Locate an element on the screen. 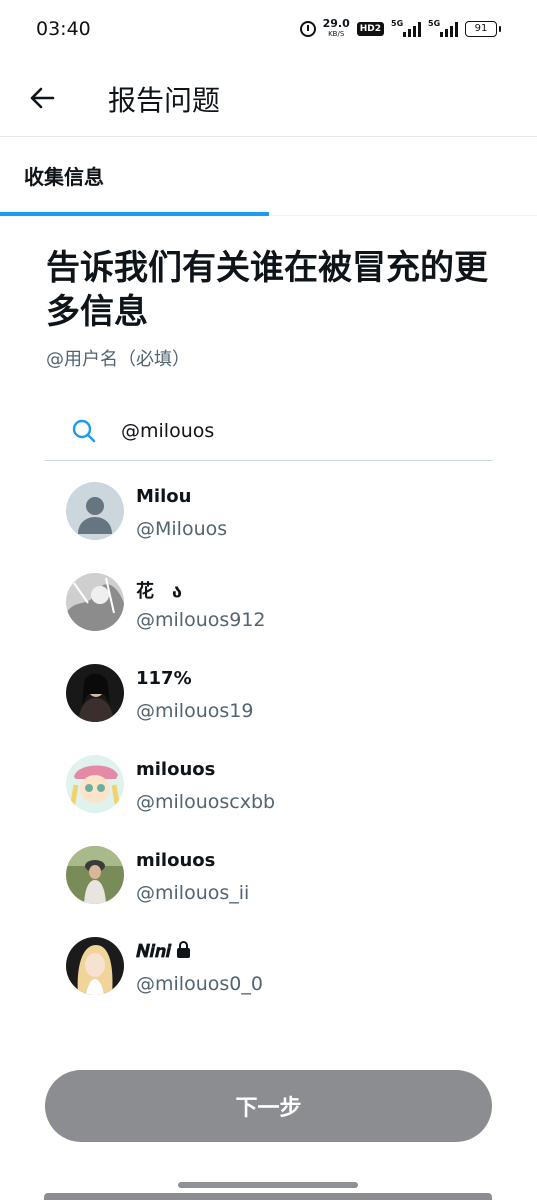 This screenshot has height=1200, width=537. result-item: milouos @milouos_ii is located at coordinates (286, 886).